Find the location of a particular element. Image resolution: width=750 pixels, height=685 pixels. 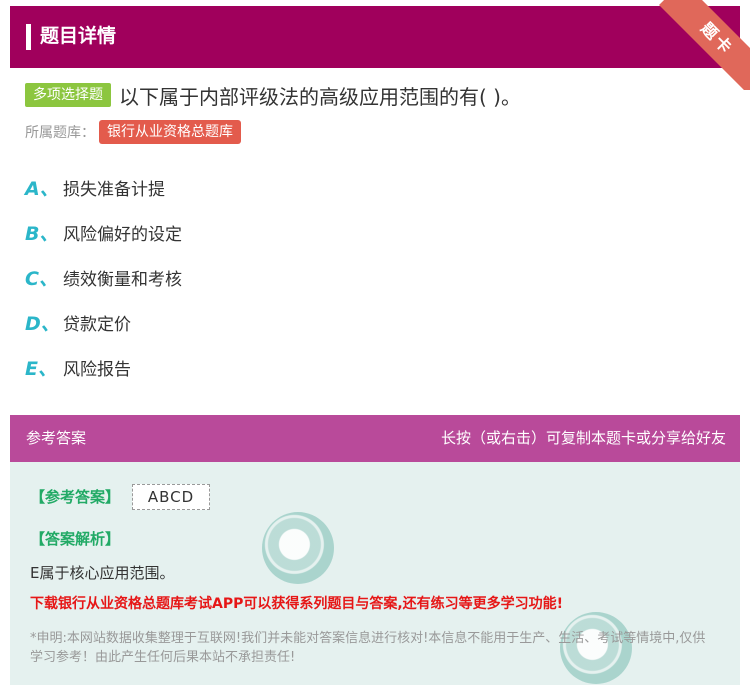

question-row: 多项选择题 以下属于内部评级法的高级应用范围的有( )。 is located at coordinates (273, 95).